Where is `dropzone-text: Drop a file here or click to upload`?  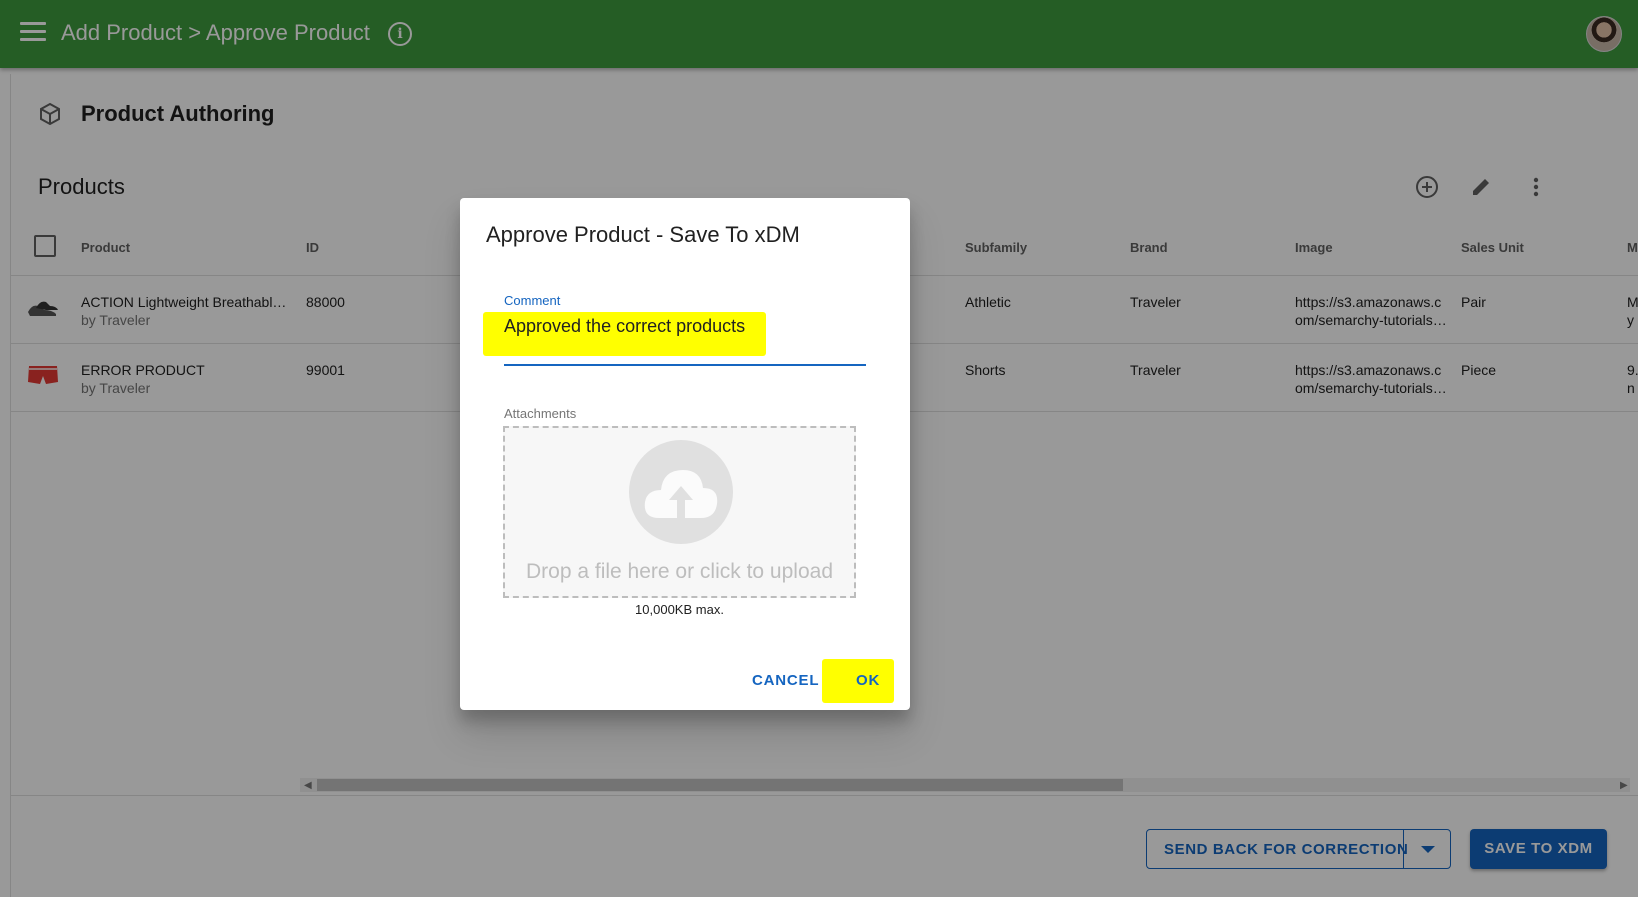 dropzone-text: Drop a file here or click to upload is located at coordinates (679, 571).